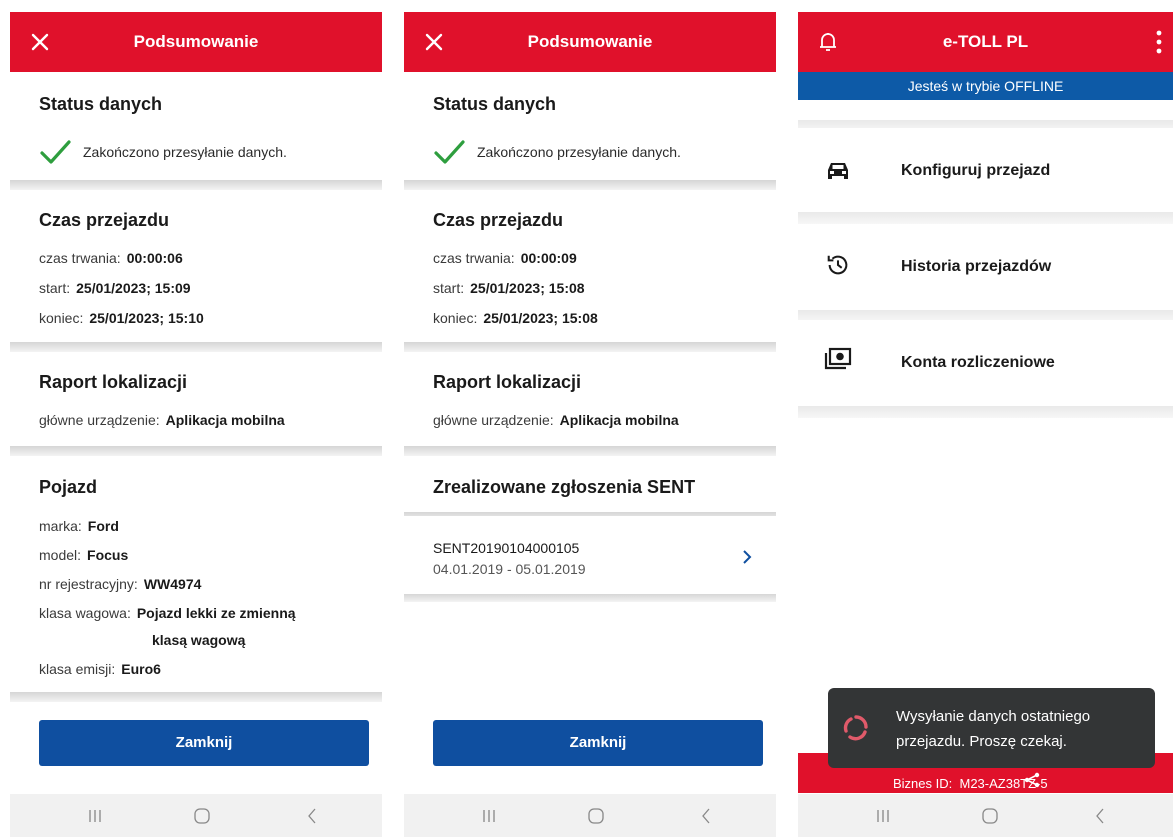 This screenshot has height=837, width=1173. Describe the element at coordinates (79, 526) in the screenshot. I see `make-row: marka: Ford` at that location.